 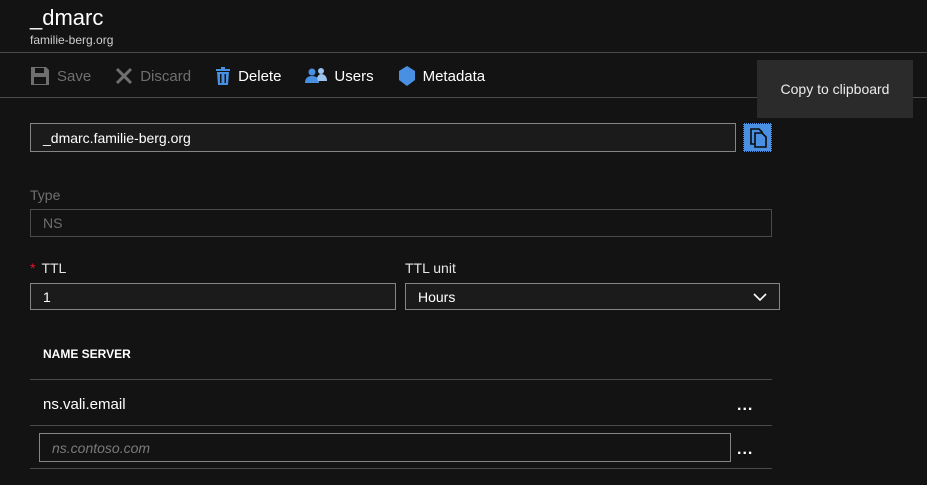 I want to click on table-row-divider, so click(x=401, y=425).